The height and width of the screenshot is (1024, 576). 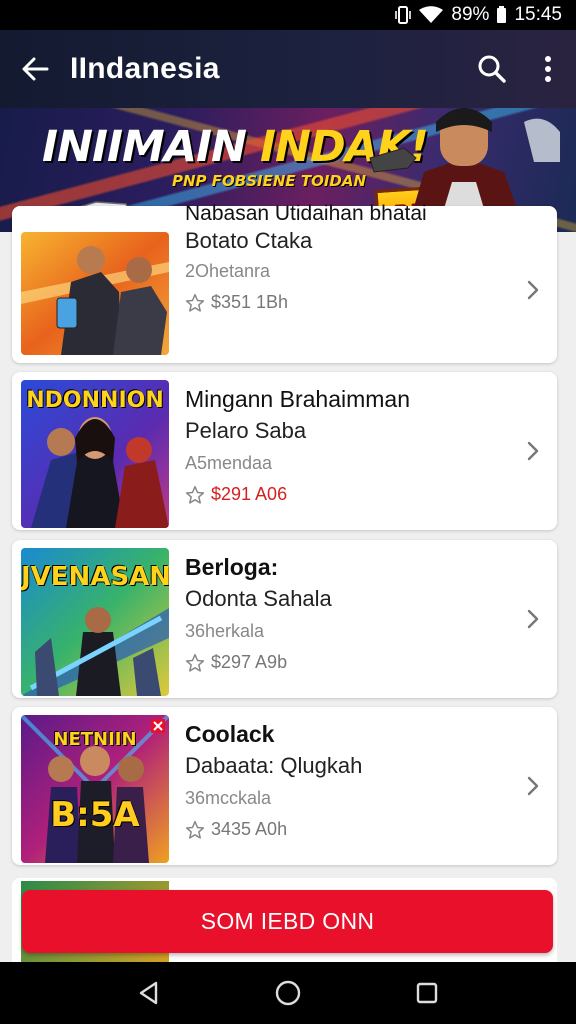 I want to click on bottom-cta-area: SOM IEBD ONN, so click(x=288, y=920).